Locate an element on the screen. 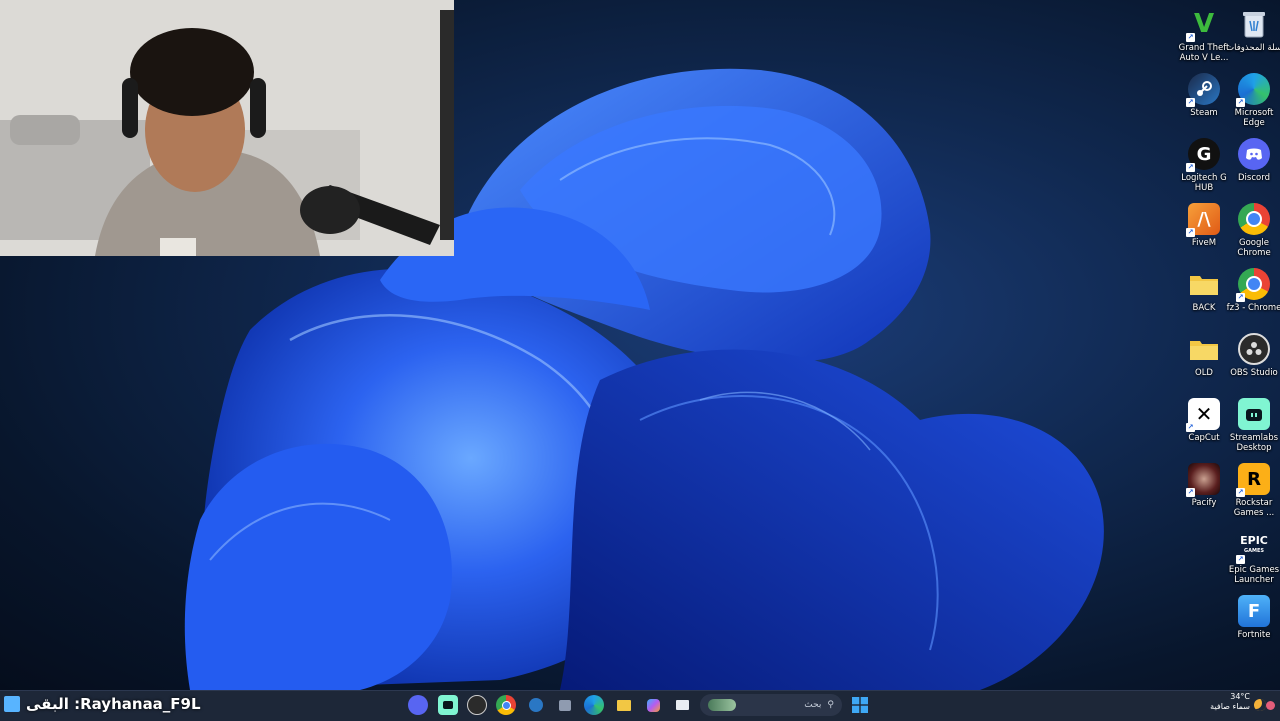 This screenshot has width=1280, height=721. desktop-icon-obs: OBS Studio is located at coordinates (1253, 355).